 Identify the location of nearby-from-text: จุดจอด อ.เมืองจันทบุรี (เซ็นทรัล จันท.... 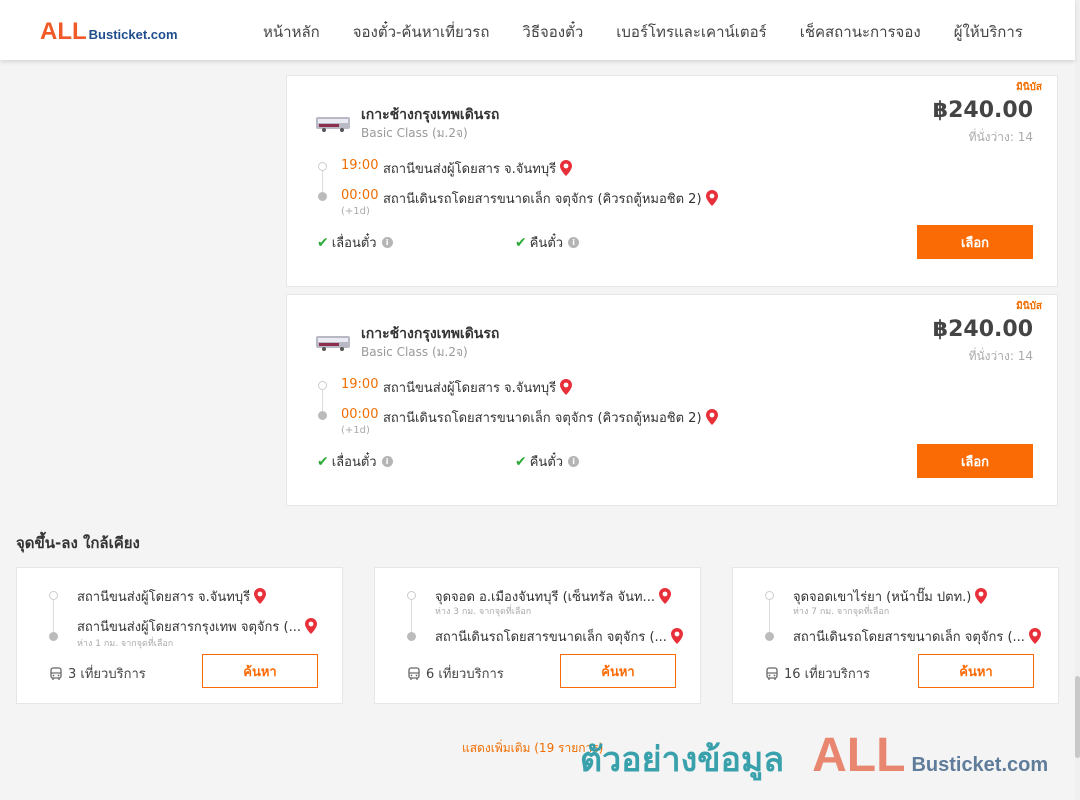
(545, 597).